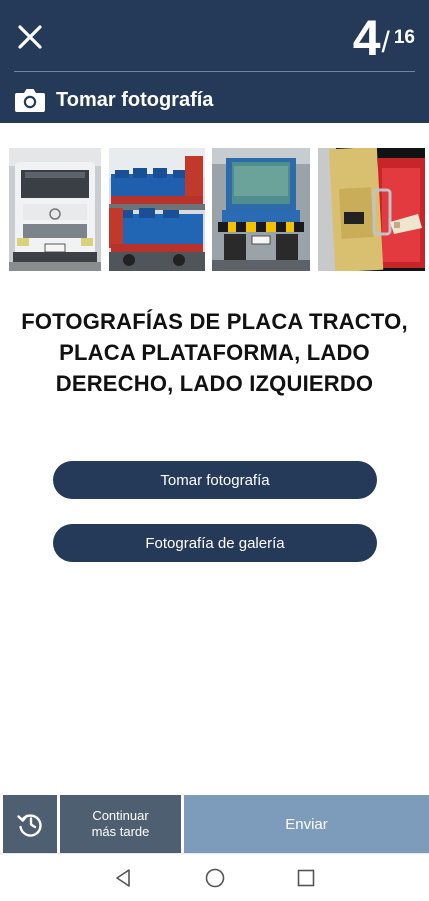 The image size is (429, 901). I want to click on continue-later-label: Continuar más tarde, so click(120, 823).